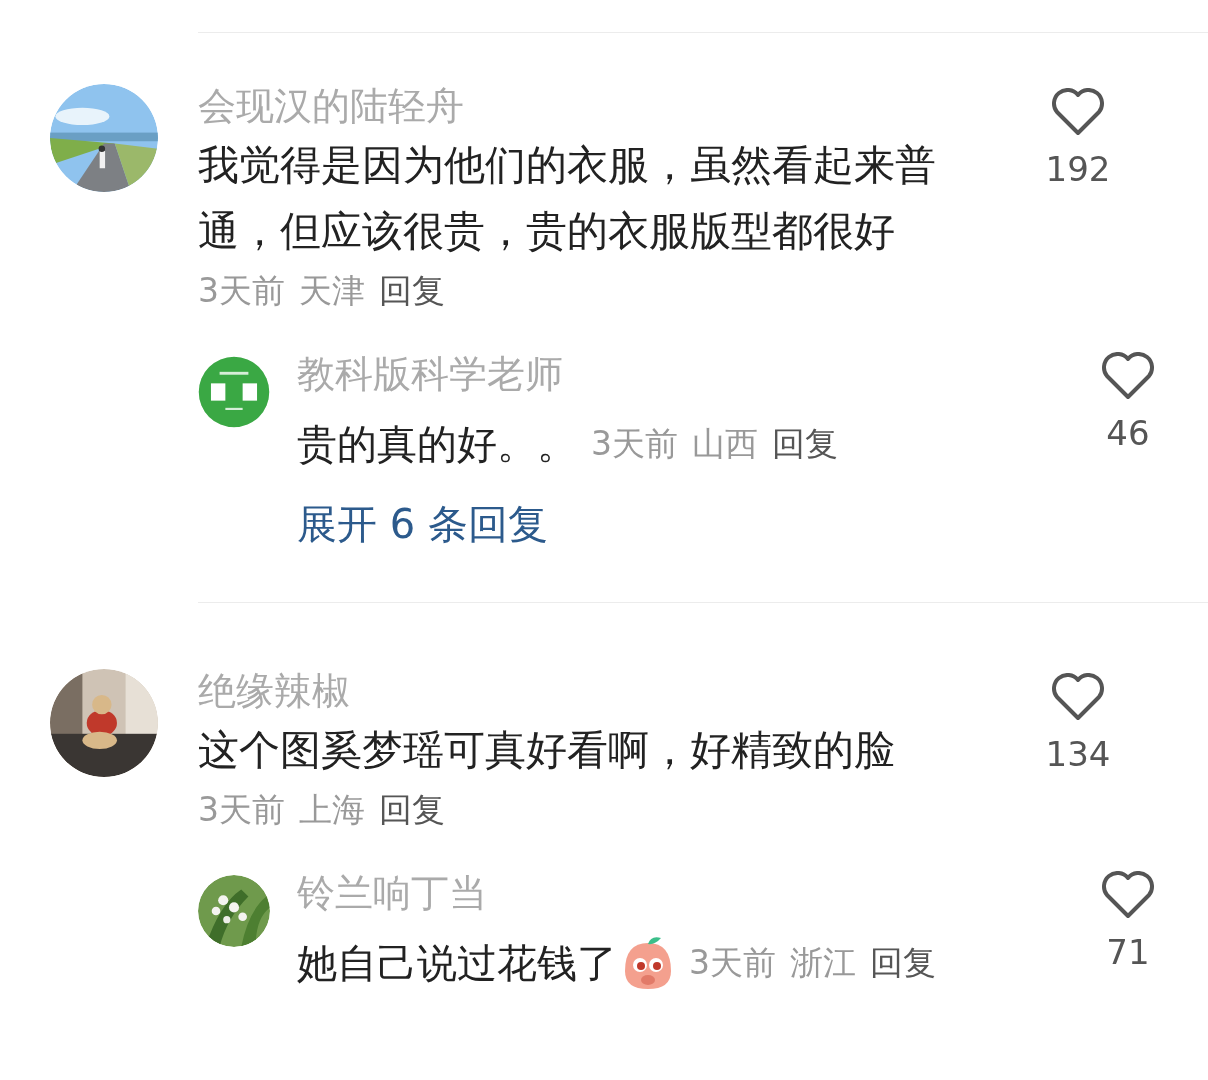 The height and width of the screenshot is (1080, 1208). I want to click on like-count: 46, so click(1128, 433).